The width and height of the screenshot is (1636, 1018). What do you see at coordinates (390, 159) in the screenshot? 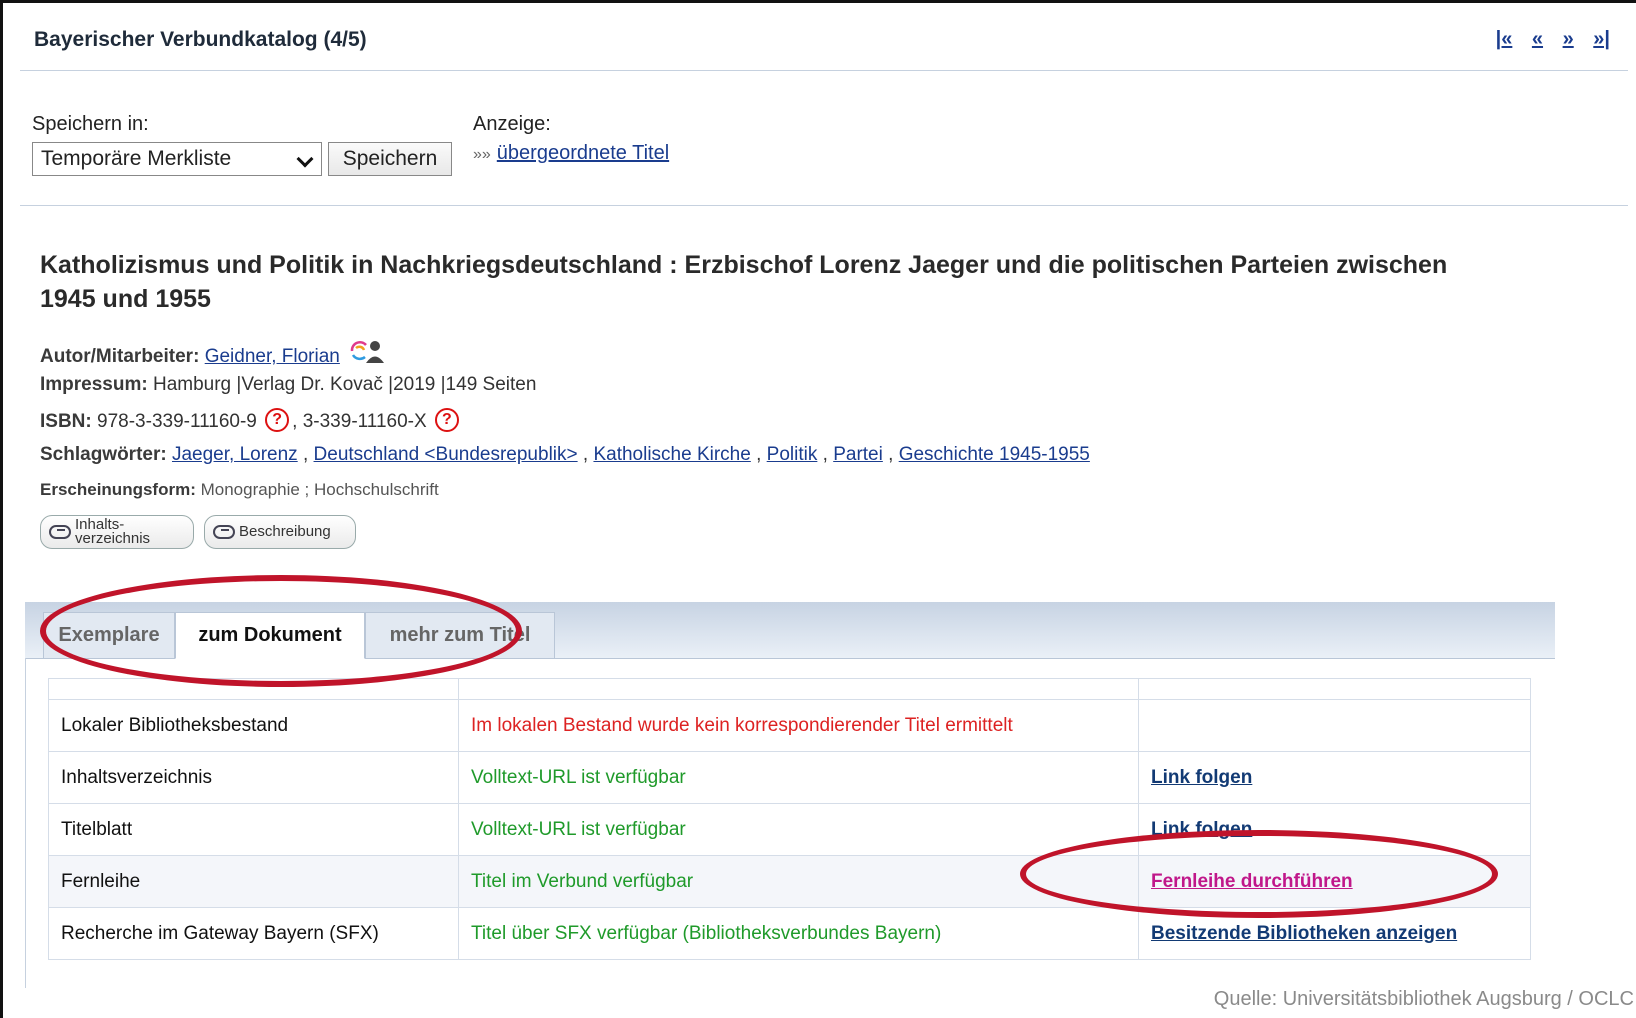
I see `save-button: Speichern` at bounding box center [390, 159].